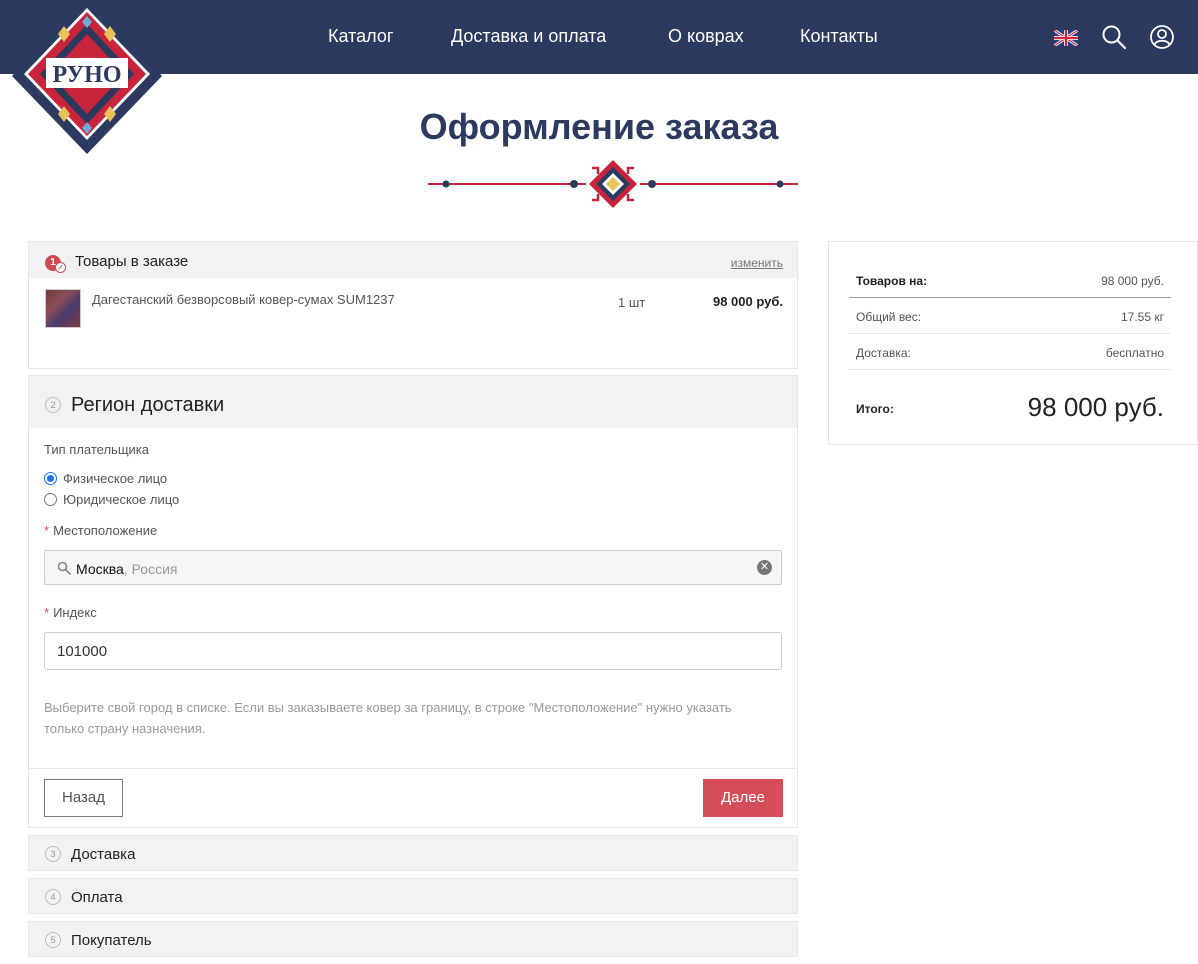 This screenshot has height=964, width=1198. What do you see at coordinates (53, 940) in the screenshot?
I see `step-number-badge: 5` at bounding box center [53, 940].